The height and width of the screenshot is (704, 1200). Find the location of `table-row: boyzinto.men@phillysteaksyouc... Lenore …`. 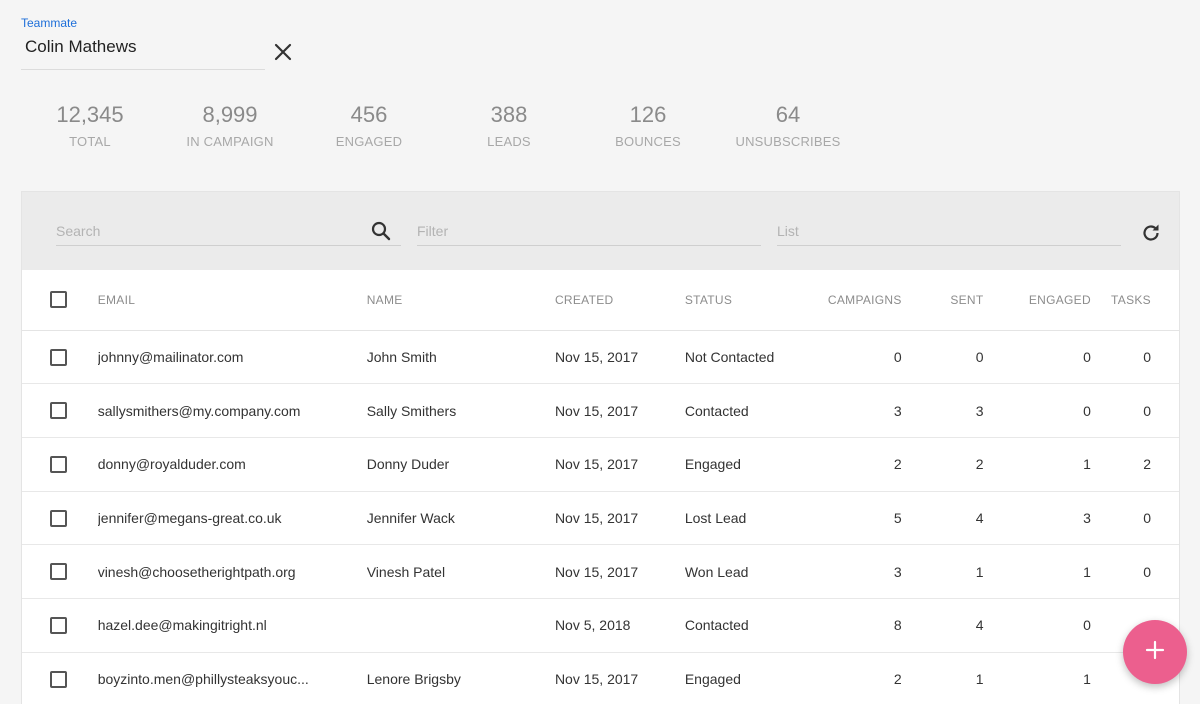

table-row: boyzinto.men@phillysteaksyouc... Lenore … is located at coordinates (600, 678).